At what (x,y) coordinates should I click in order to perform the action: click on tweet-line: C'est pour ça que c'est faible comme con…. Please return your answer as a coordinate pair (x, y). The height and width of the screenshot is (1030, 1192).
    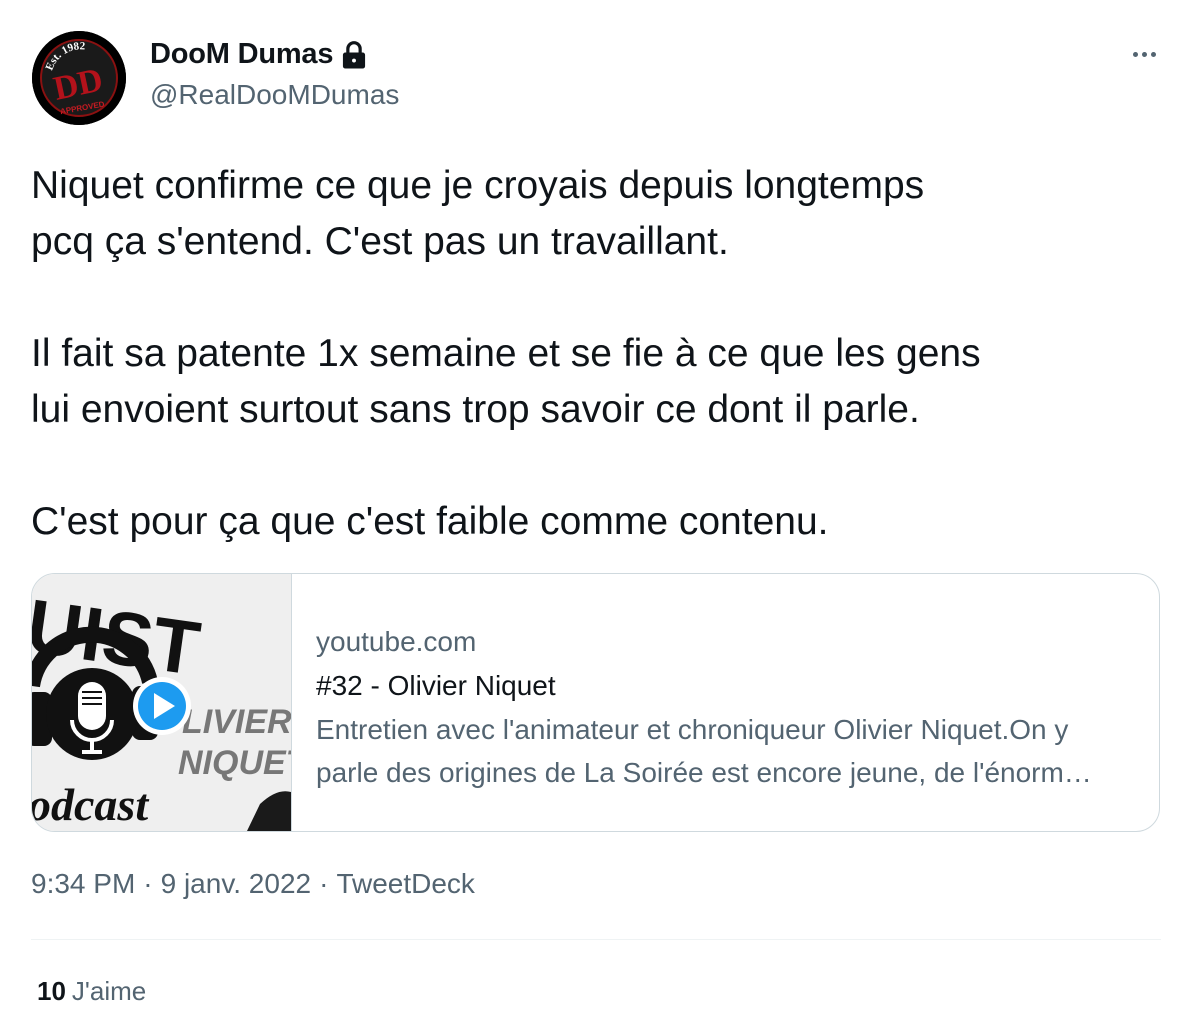
    Looking at the image, I should click on (430, 521).